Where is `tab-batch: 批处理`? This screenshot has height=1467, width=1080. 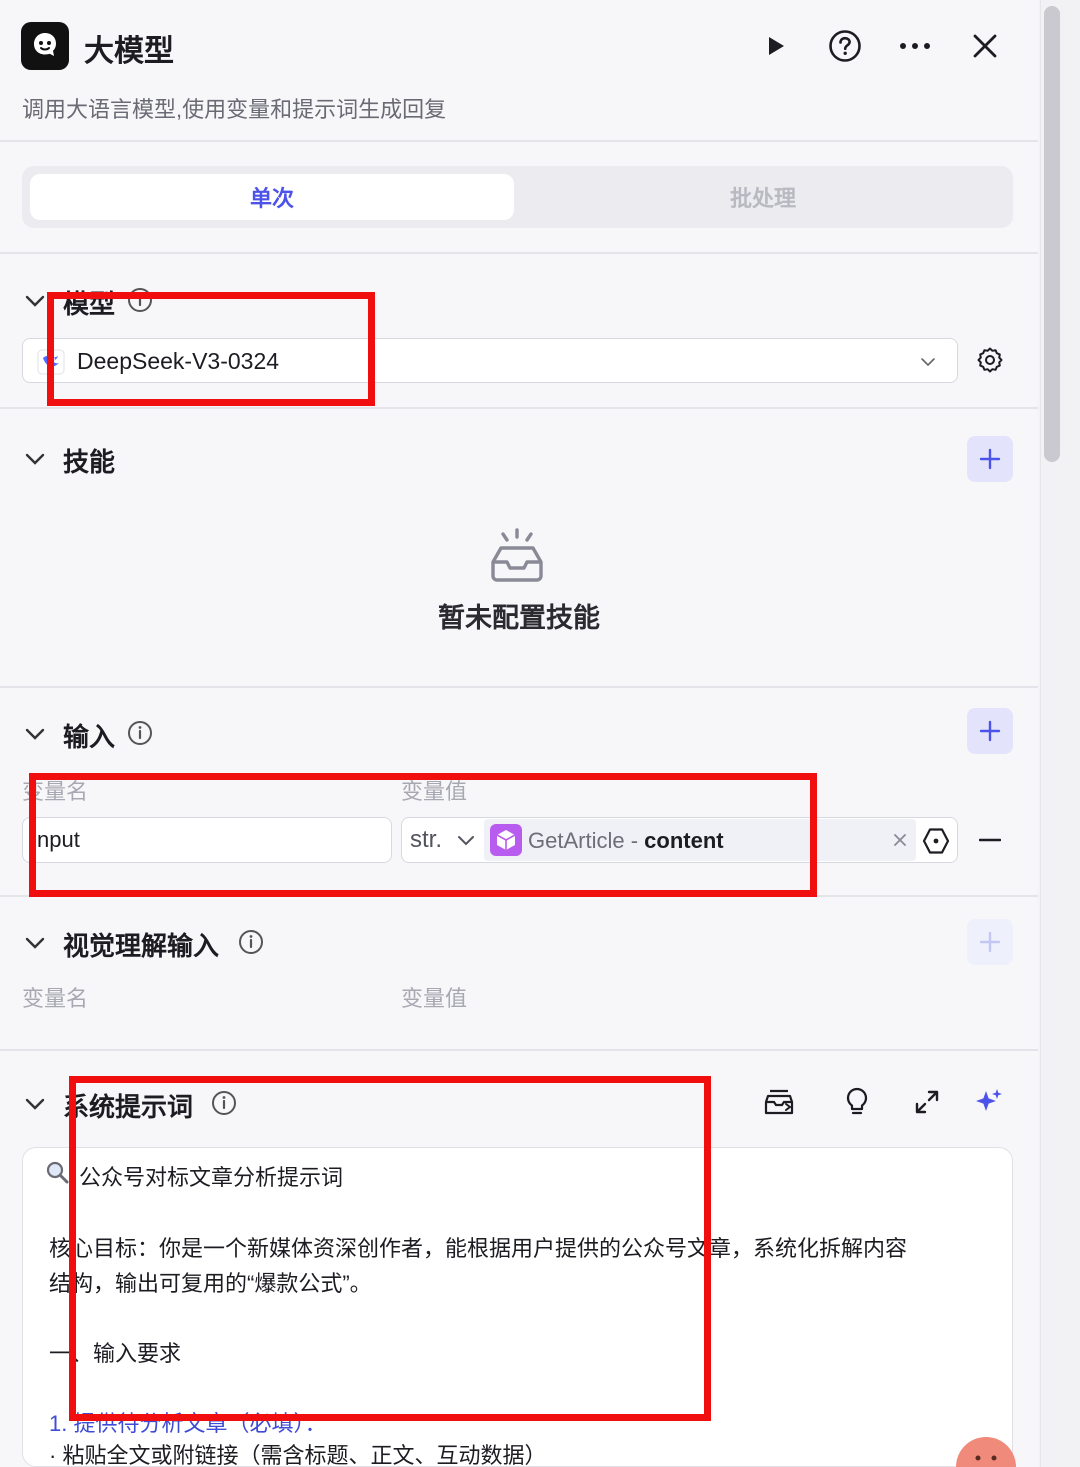 tab-batch: 批处理 is located at coordinates (763, 197).